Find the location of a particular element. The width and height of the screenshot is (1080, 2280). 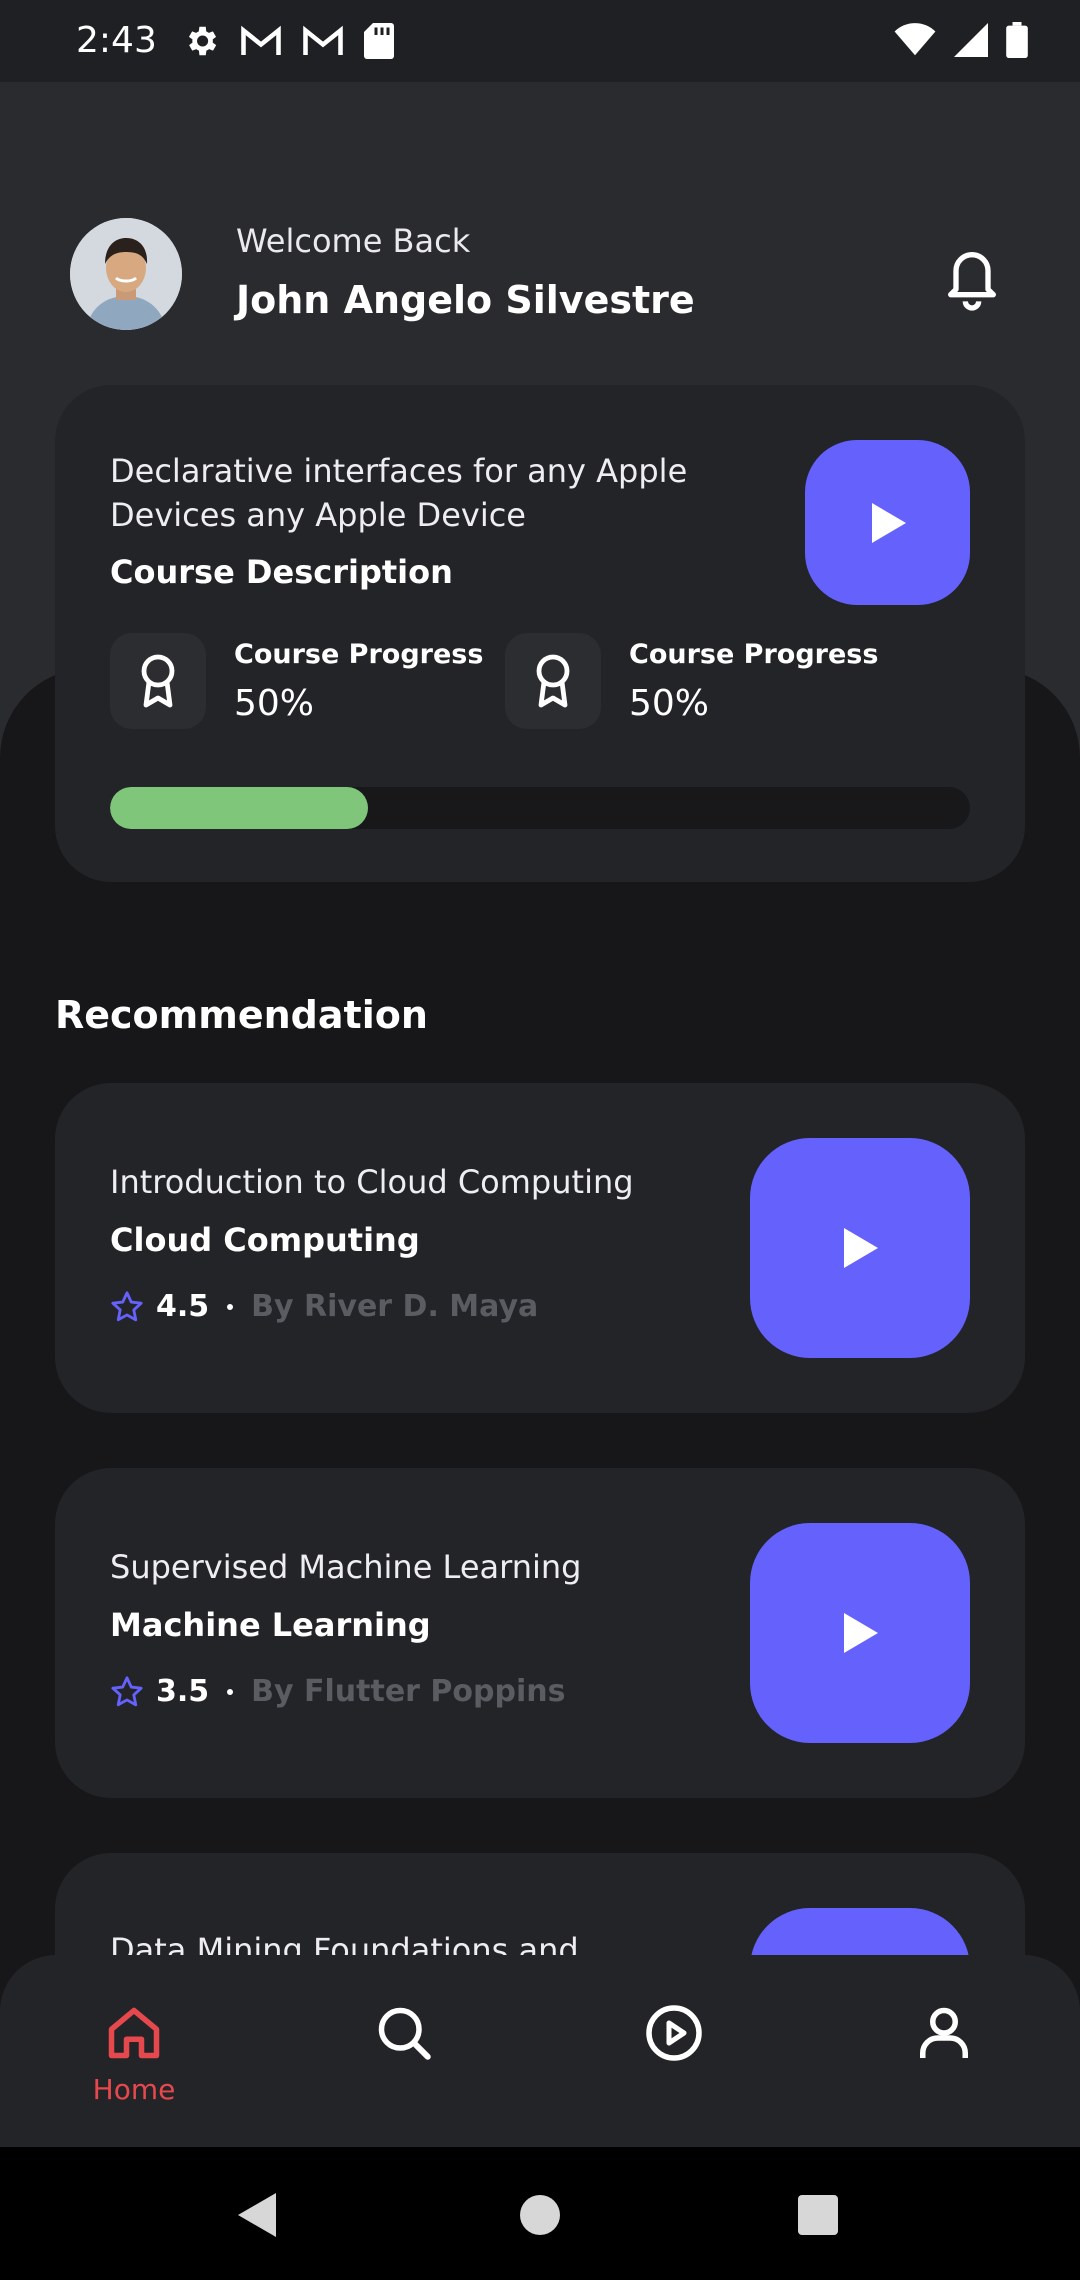

signal-icon is located at coordinates (971, 40).